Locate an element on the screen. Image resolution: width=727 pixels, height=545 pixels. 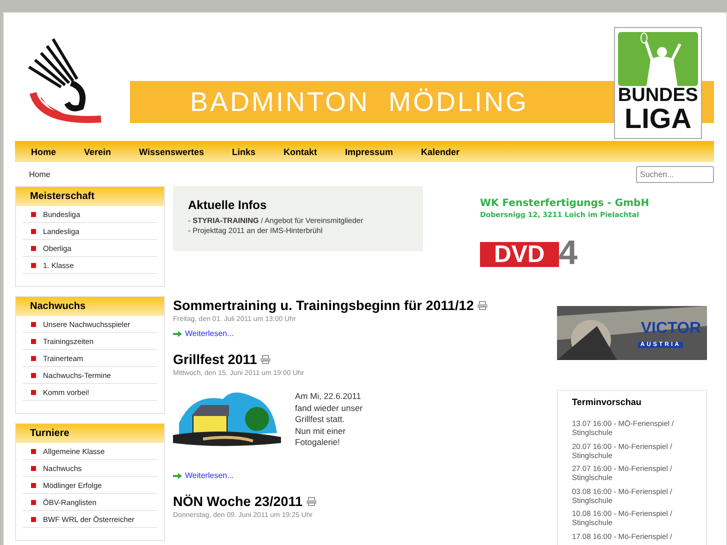
panel-title: Turniere is located at coordinates (90, 433).